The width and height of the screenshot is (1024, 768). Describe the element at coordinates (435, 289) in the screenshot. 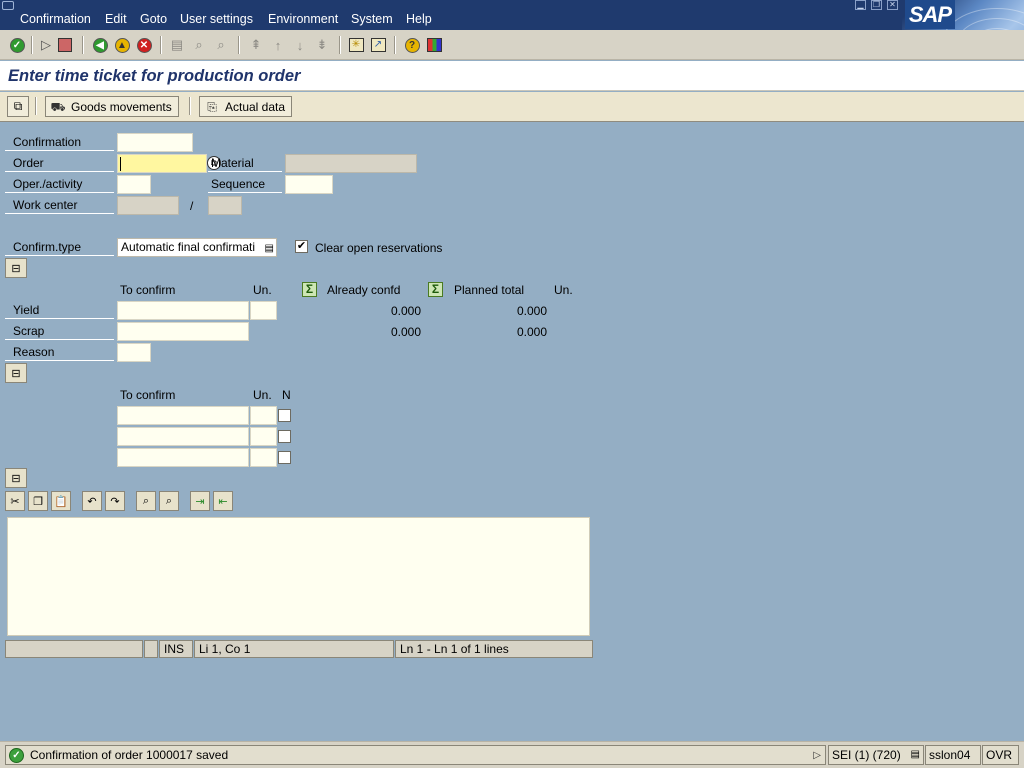

I see `planned-total-sigma-icon: Σ` at that location.